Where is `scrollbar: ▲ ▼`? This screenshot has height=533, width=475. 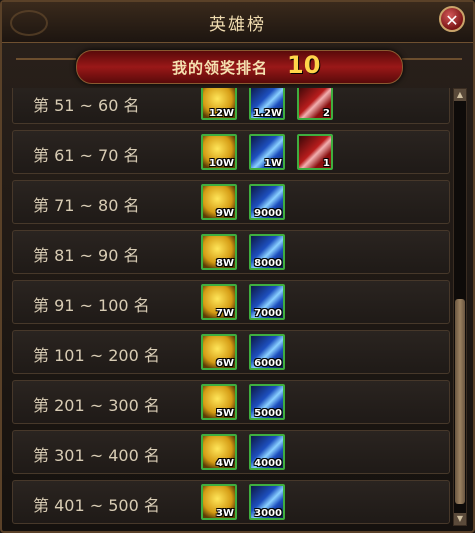 scrollbar: ▲ ▼ is located at coordinates (460, 307).